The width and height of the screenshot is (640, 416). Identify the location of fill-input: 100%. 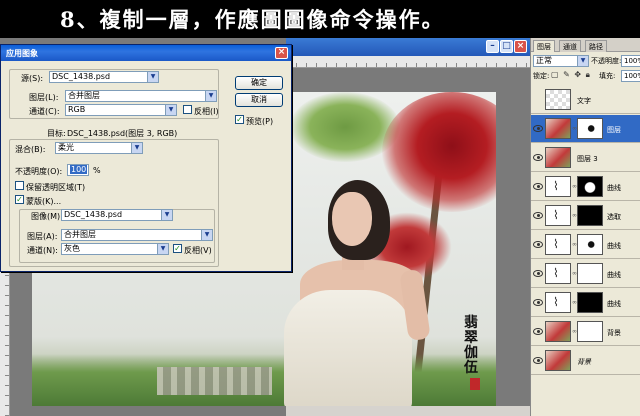
(630, 76).